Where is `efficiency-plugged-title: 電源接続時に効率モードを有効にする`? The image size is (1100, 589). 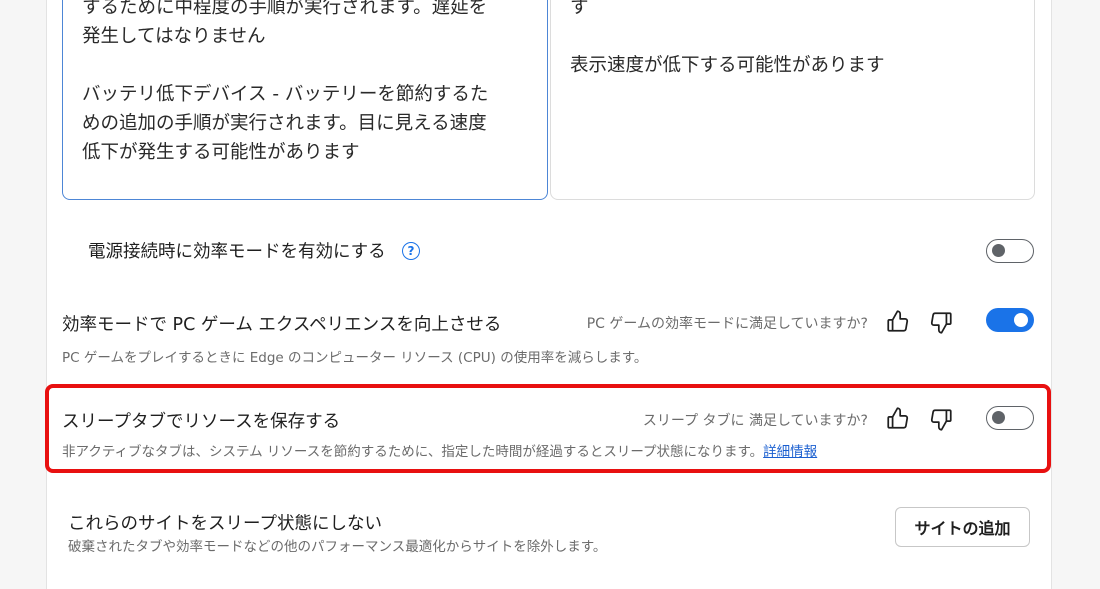
efficiency-plugged-title: 電源接続時に効率モードを有効にする is located at coordinates (237, 252).